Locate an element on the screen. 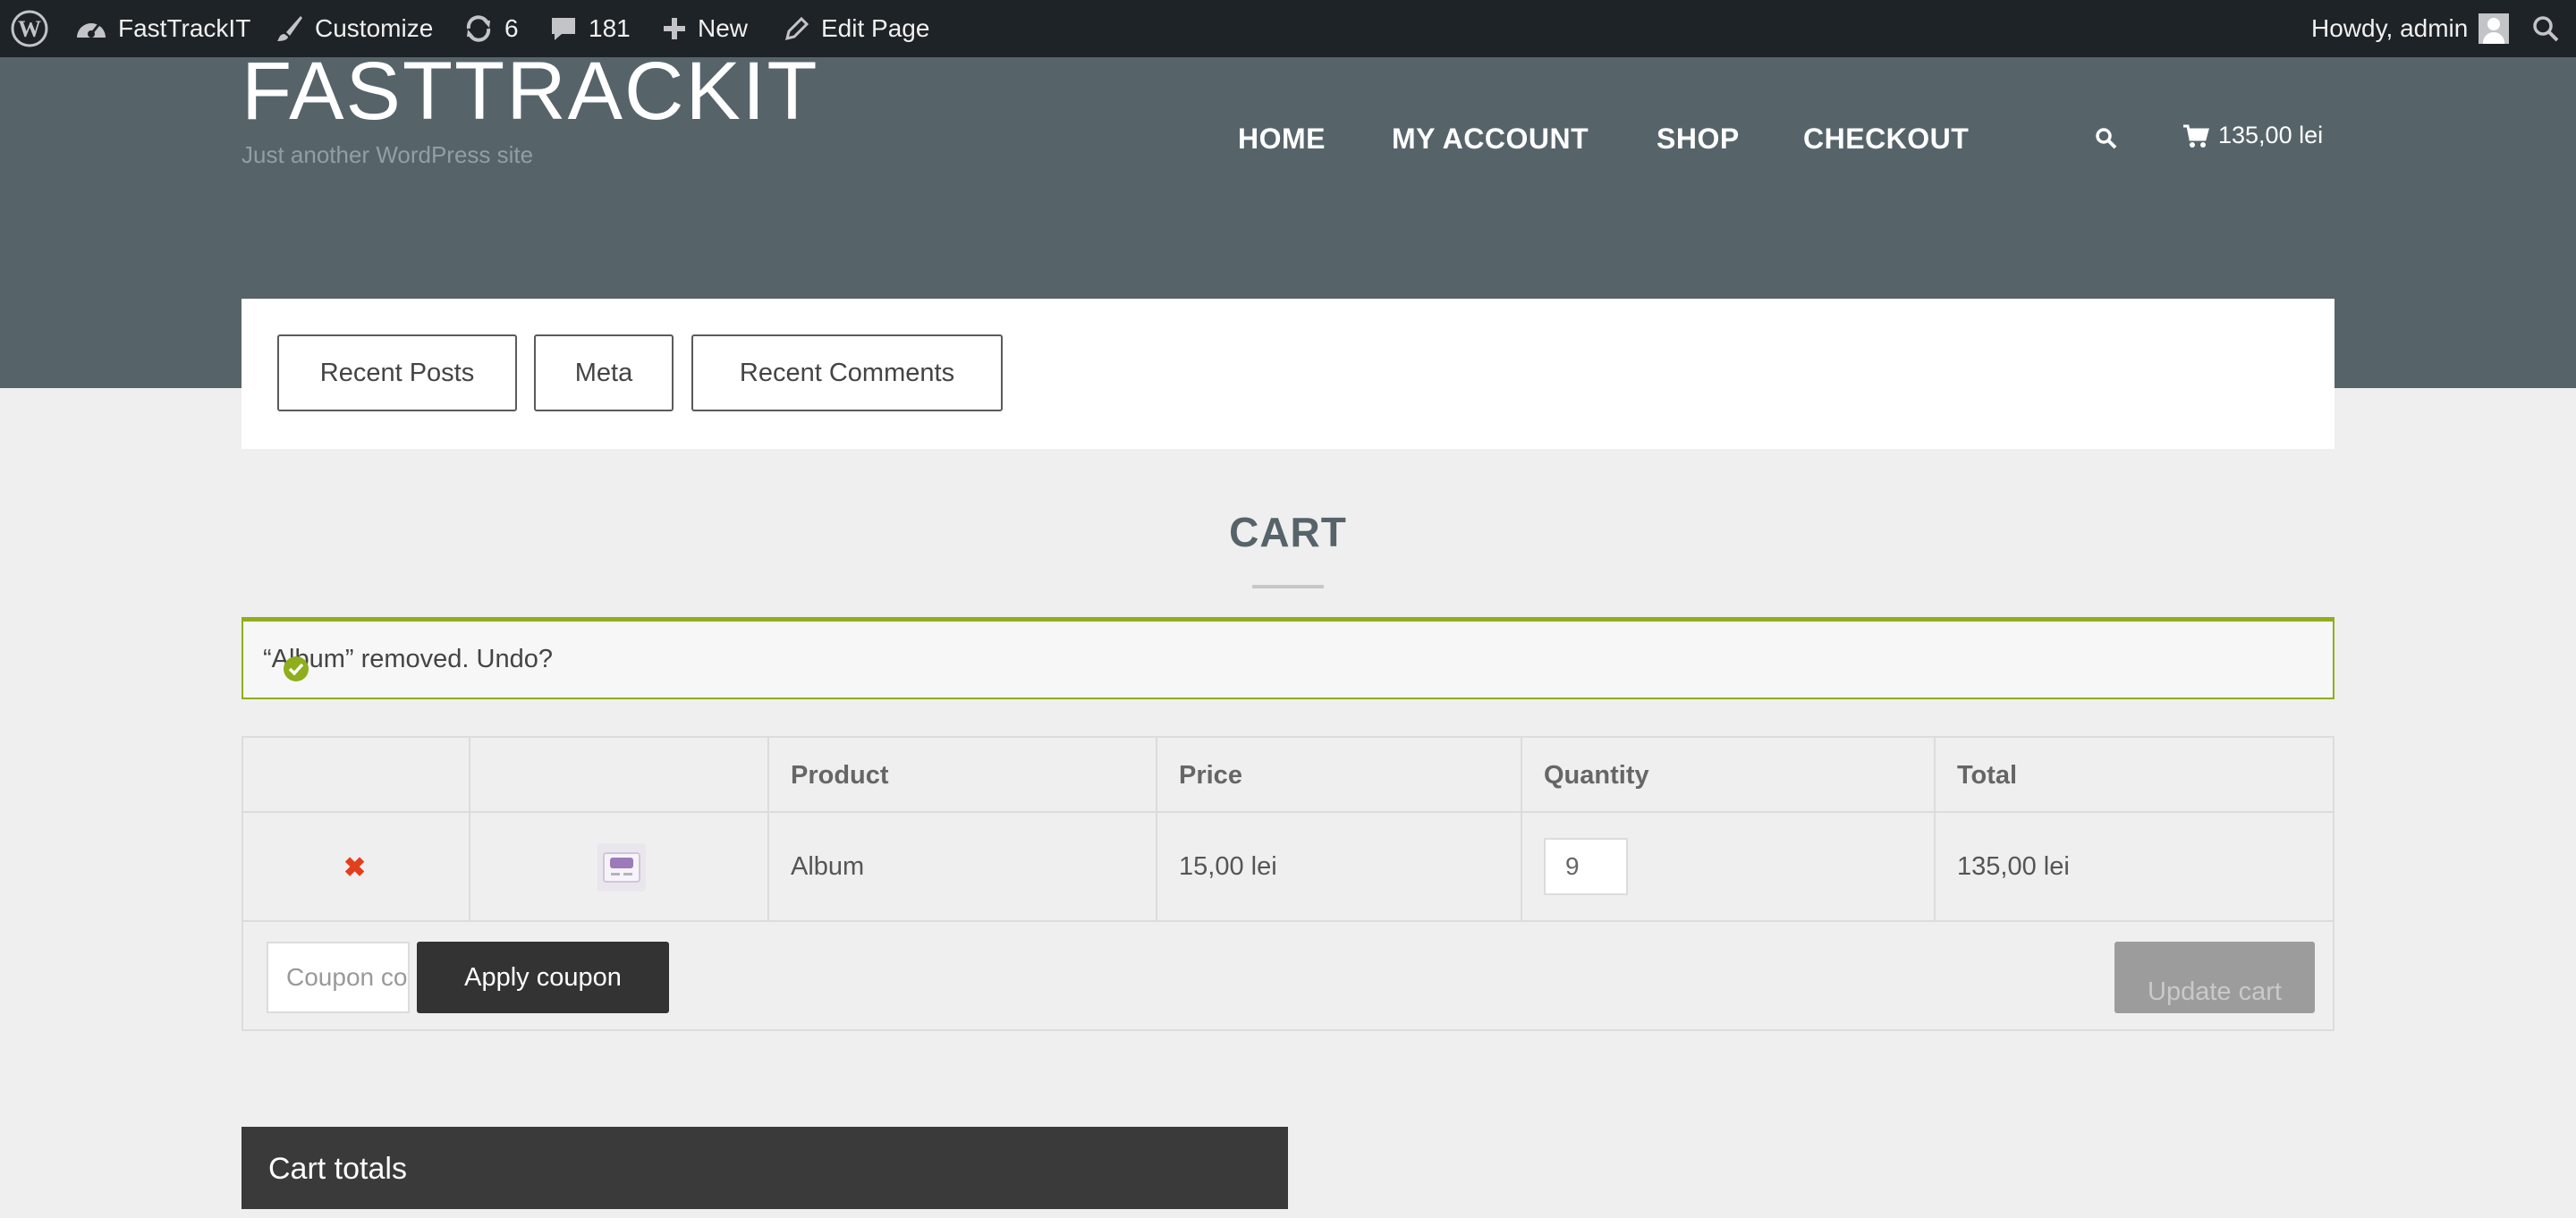 The height and width of the screenshot is (1218, 2576). product-price: 15,00 lei is located at coordinates (1228, 866).